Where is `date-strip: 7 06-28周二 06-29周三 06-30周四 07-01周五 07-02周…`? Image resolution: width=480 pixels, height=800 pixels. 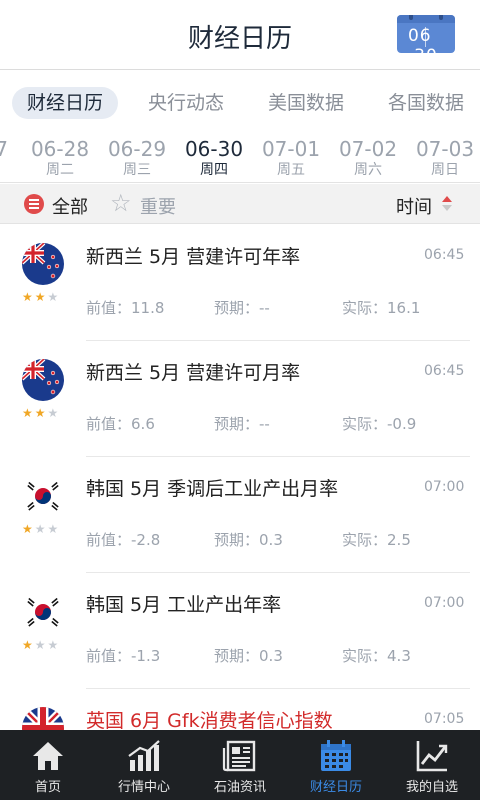
date-strip: 7 06-28周二 06-29周三 06-30周四 07-01周五 07-02周… is located at coordinates (240, 157).